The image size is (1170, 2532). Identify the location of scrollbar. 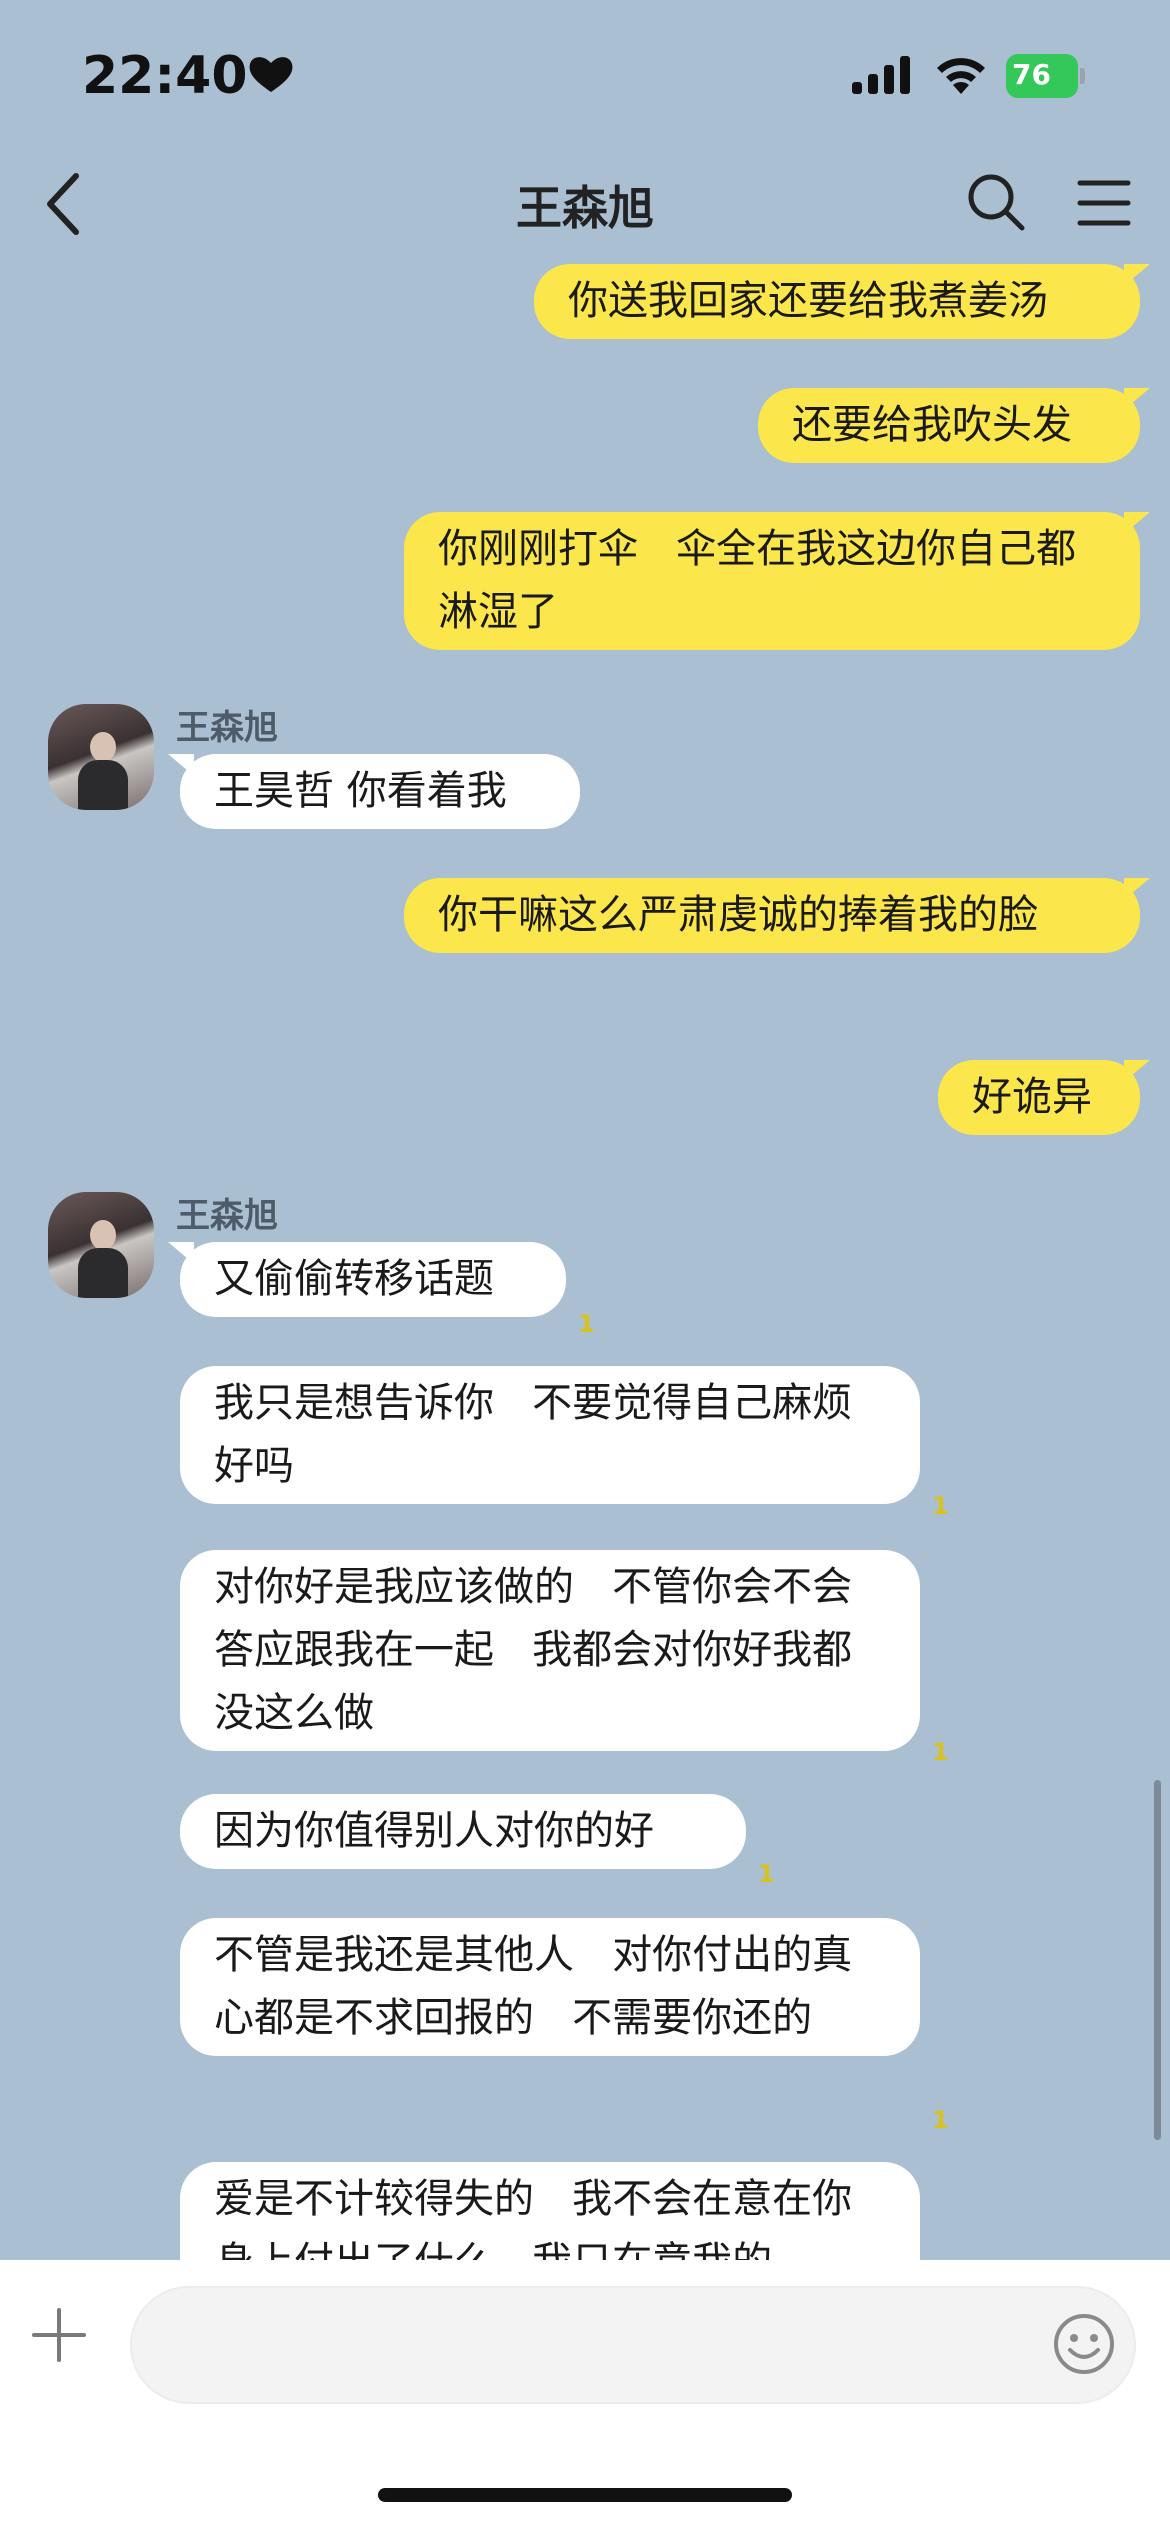
(1157, 1960).